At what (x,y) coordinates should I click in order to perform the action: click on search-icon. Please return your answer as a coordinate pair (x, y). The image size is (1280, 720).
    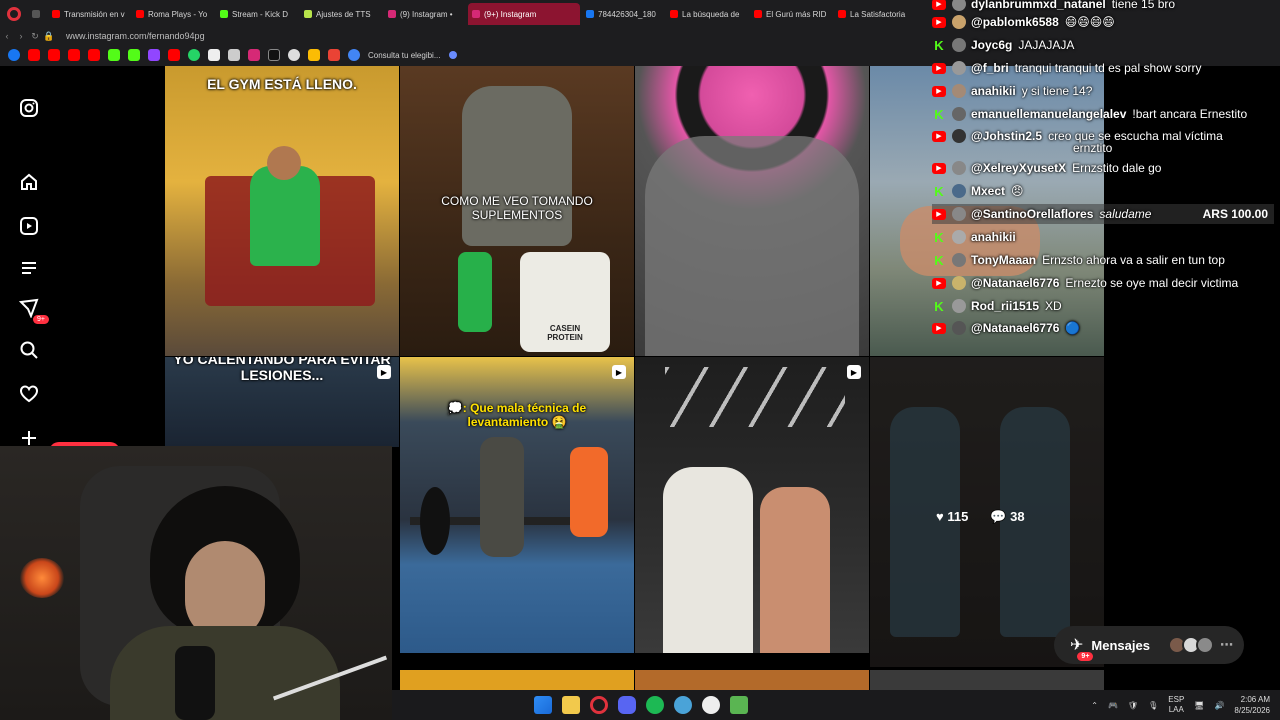
    Looking at the image, I should click on (29, 350).